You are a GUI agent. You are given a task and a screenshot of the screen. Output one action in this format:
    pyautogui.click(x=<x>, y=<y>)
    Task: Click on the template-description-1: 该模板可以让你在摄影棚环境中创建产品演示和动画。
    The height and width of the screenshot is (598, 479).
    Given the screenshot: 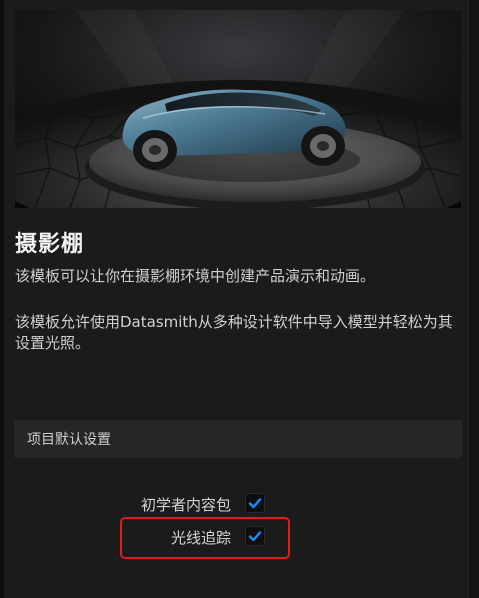 What is the action you would take?
    pyautogui.click(x=195, y=276)
    